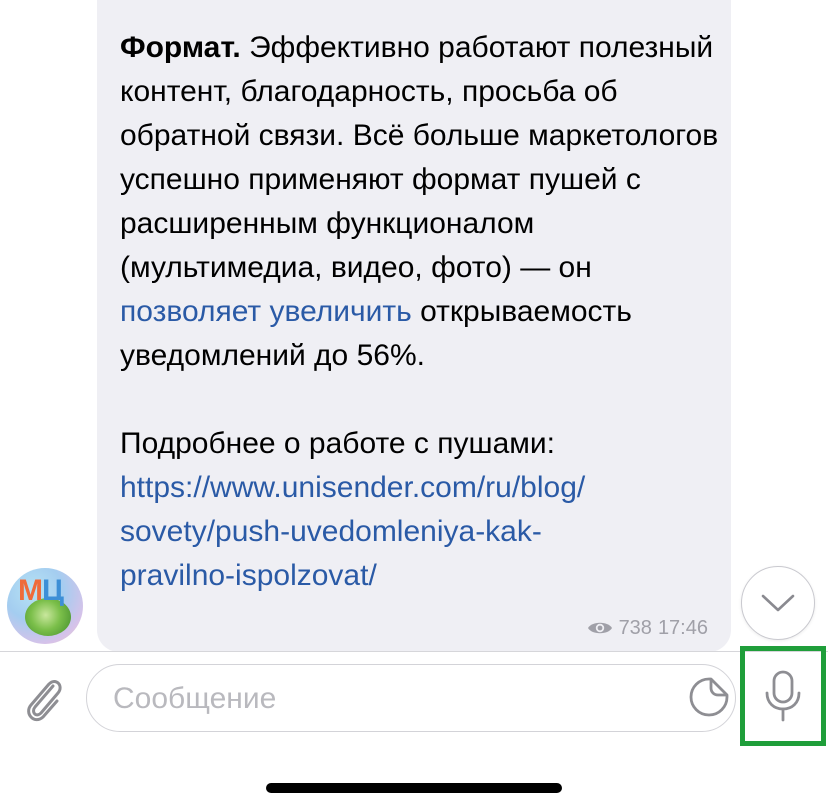 The height and width of the screenshot is (811, 828). What do you see at coordinates (331, 531) in the screenshot?
I see `url-line-2: sovety/push-uvedomleniya-kak-` at bounding box center [331, 531].